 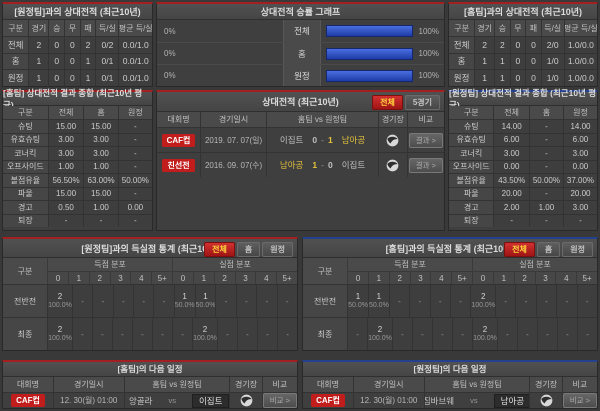 What do you see at coordinates (300, 44) in the screenshot?
I see `panel-winrate-graph: 상대전적 승률 그래프 0% 전체 100% 0% 홈 100% 0% 원정 100%` at bounding box center [300, 44].